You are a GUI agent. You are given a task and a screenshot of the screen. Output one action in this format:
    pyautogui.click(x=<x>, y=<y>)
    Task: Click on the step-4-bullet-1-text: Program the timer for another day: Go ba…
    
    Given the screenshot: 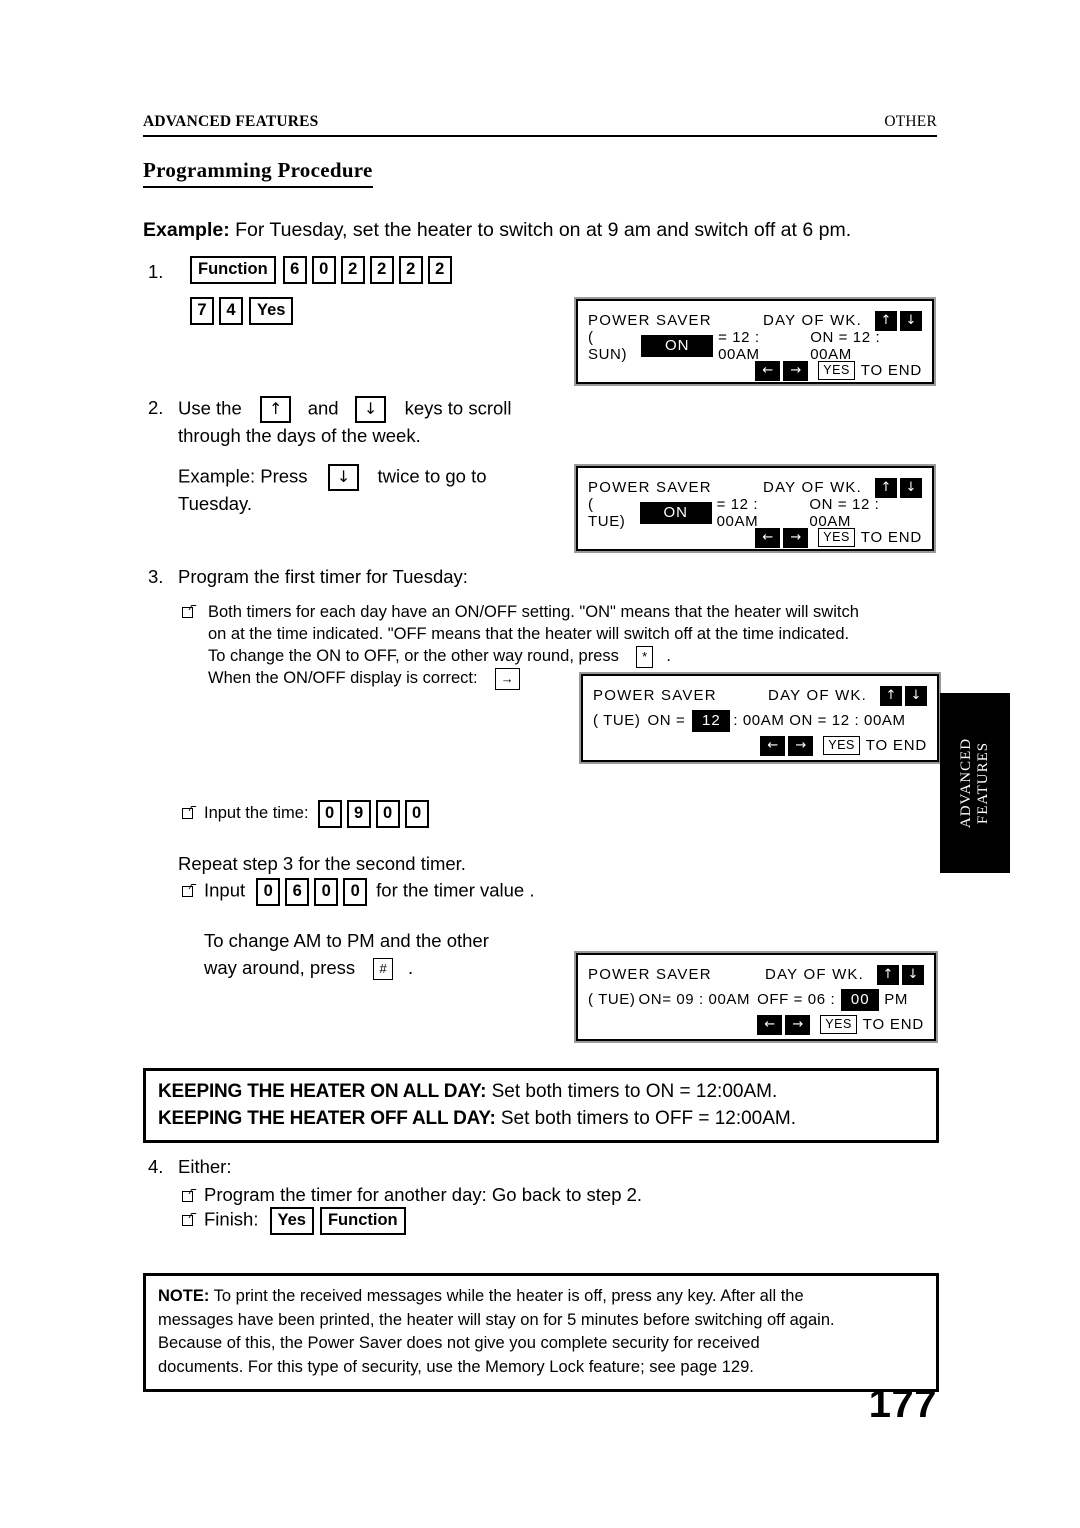 What is the action you would take?
    pyautogui.click(x=423, y=1194)
    